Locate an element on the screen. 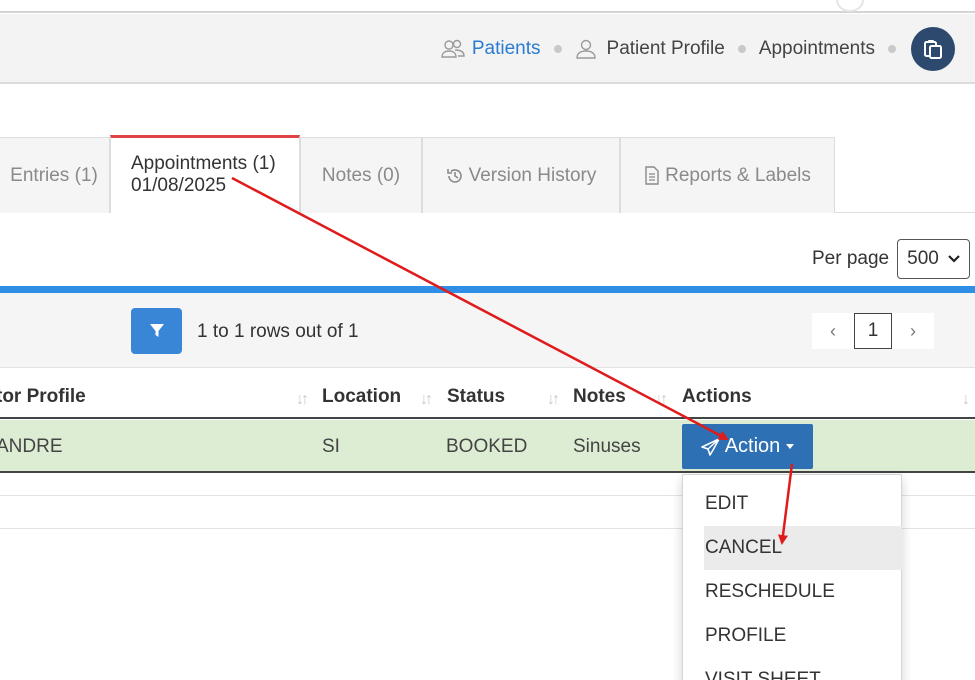 This screenshot has width=975, height=680. cell-doctor-profile: ANDRE is located at coordinates (31, 446).